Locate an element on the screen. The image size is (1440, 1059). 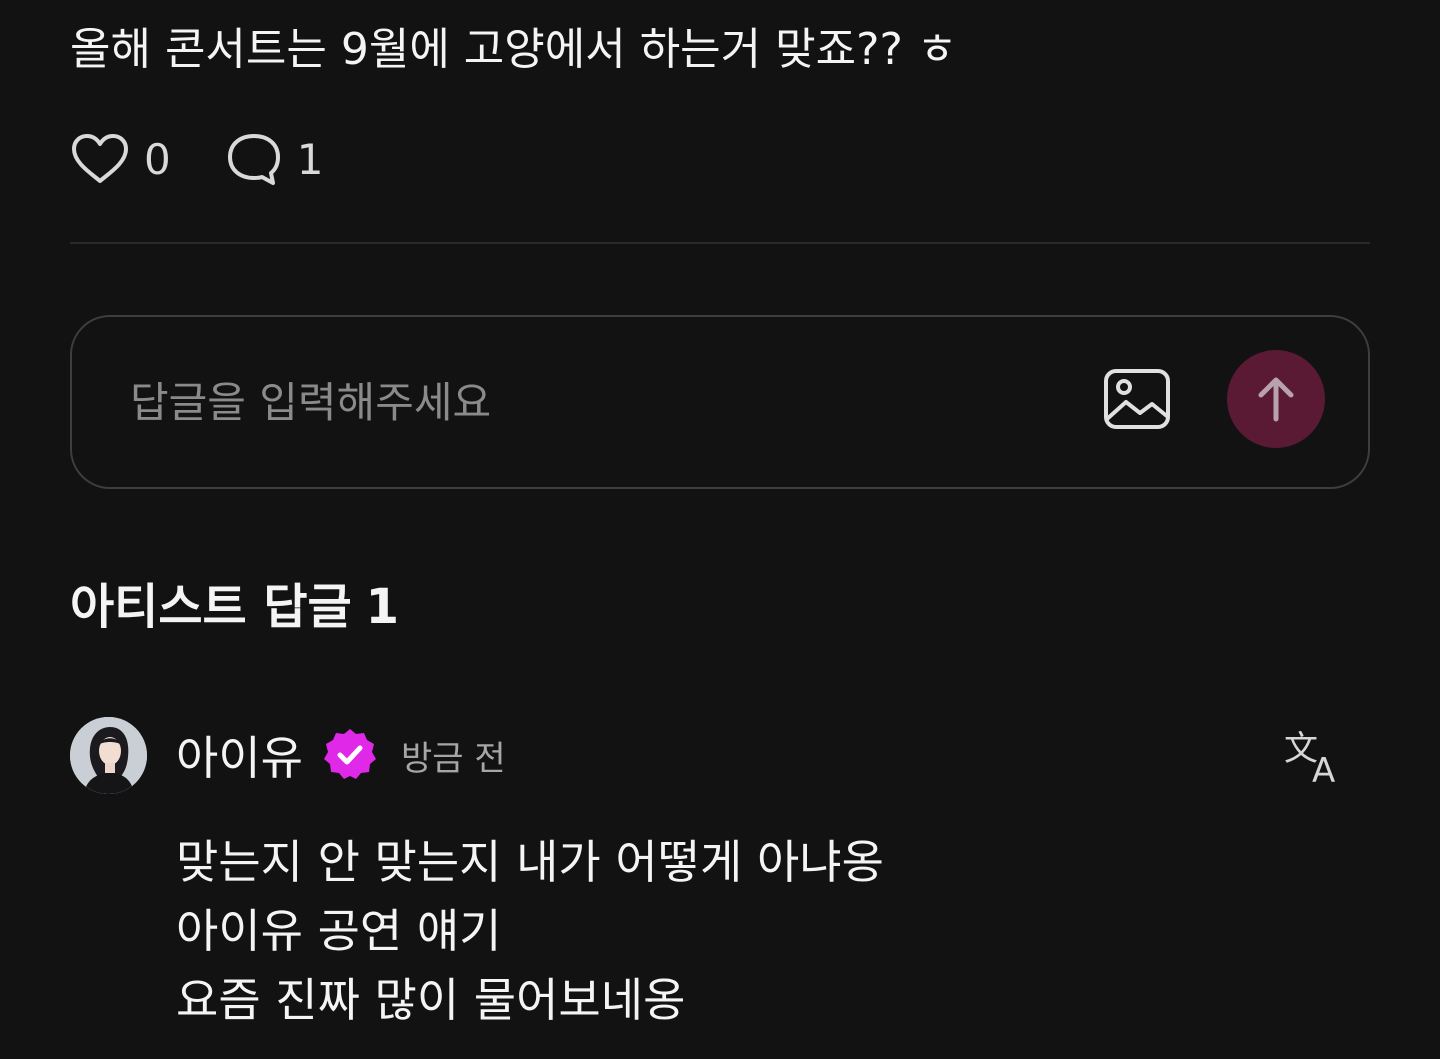
comment-count: 1 is located at coordinates (310, 159).